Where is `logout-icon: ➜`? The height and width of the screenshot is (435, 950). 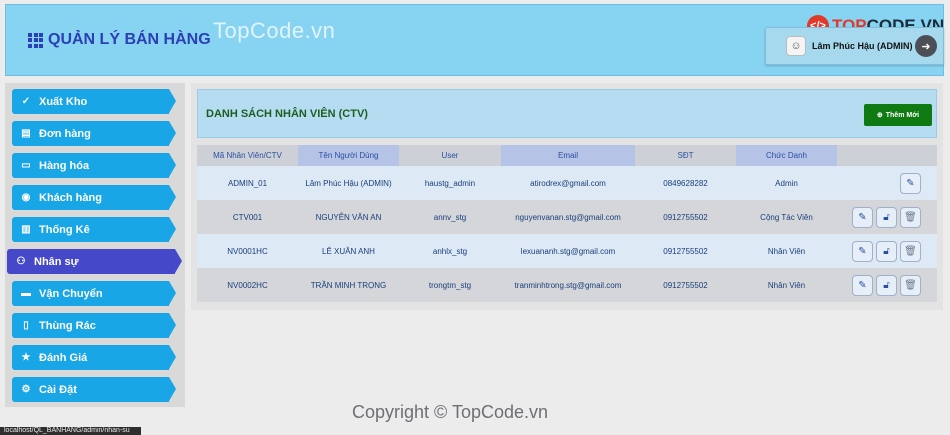
logout-icon: ➜ is located at coordinates (926, 46).